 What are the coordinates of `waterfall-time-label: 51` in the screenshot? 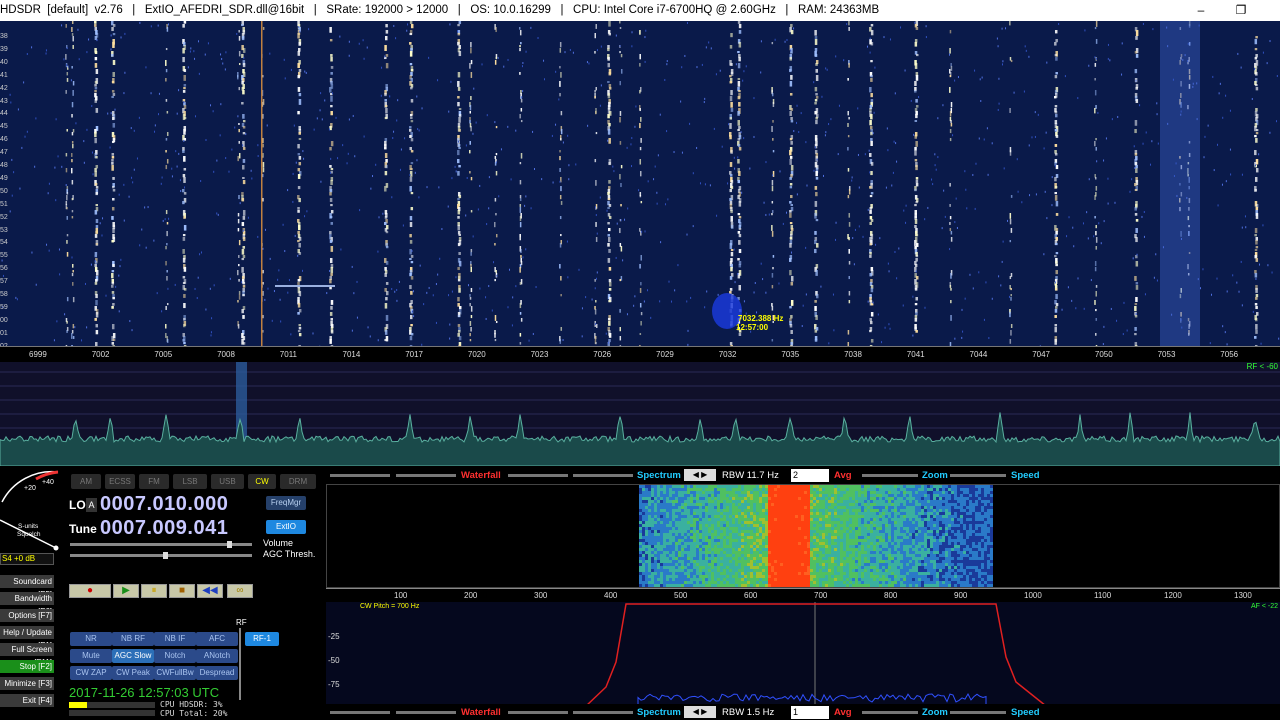 It's located at (4, 204).